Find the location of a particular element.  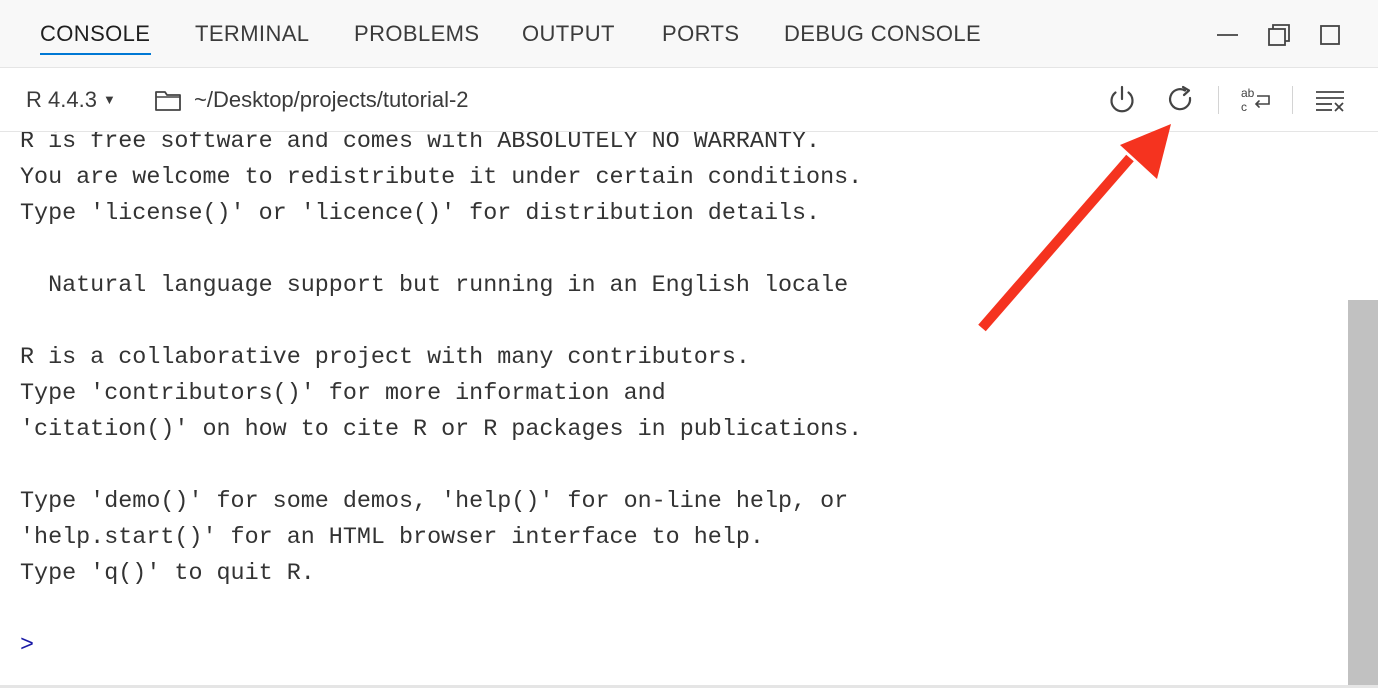

restart-button is located at coordinates (1181, 100).